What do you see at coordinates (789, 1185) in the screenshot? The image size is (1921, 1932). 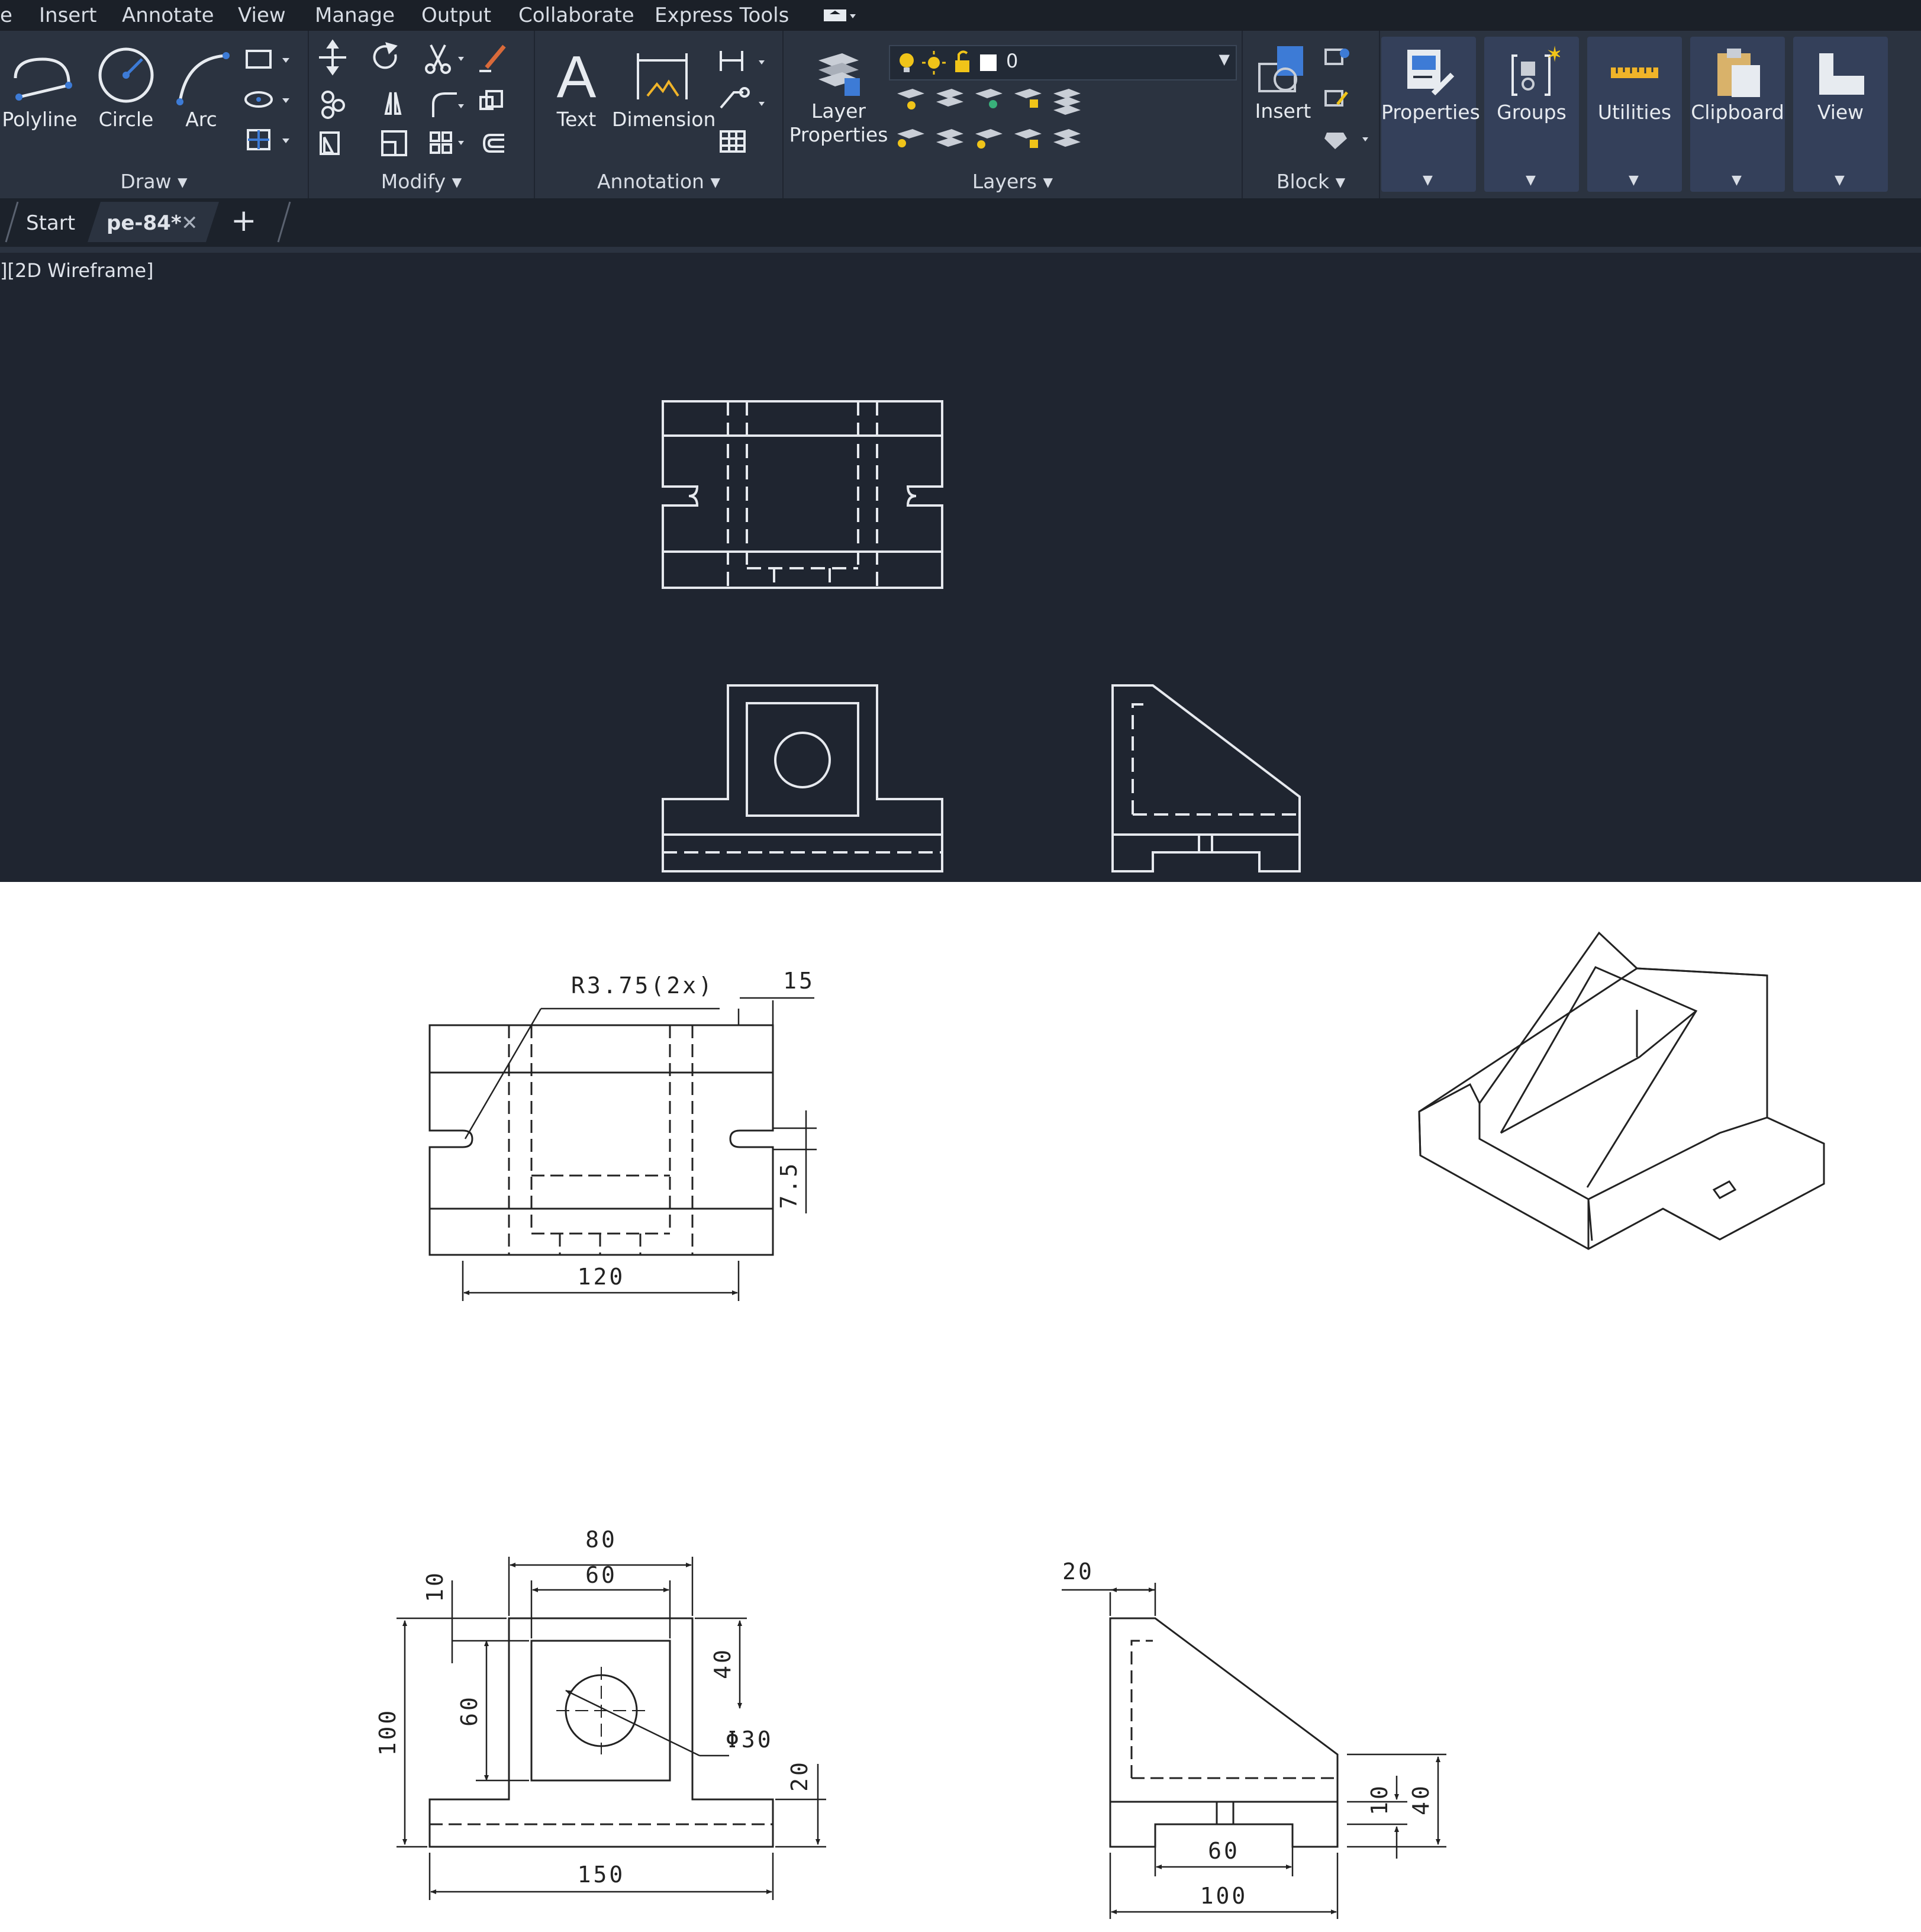 I see `ref-top-dim-7-5: 7.5` at bounding box center [789, 1185].